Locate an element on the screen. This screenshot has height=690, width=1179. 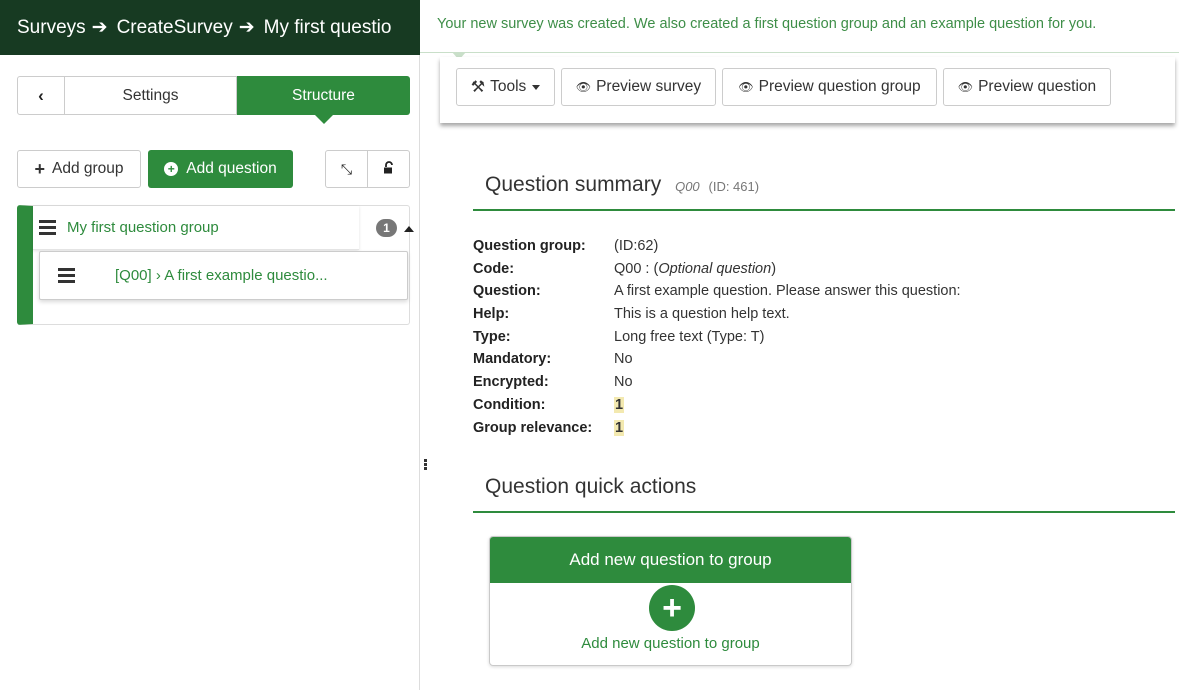
preview-question-button: 👁 Preview question is located at coordinates (1027, 87).